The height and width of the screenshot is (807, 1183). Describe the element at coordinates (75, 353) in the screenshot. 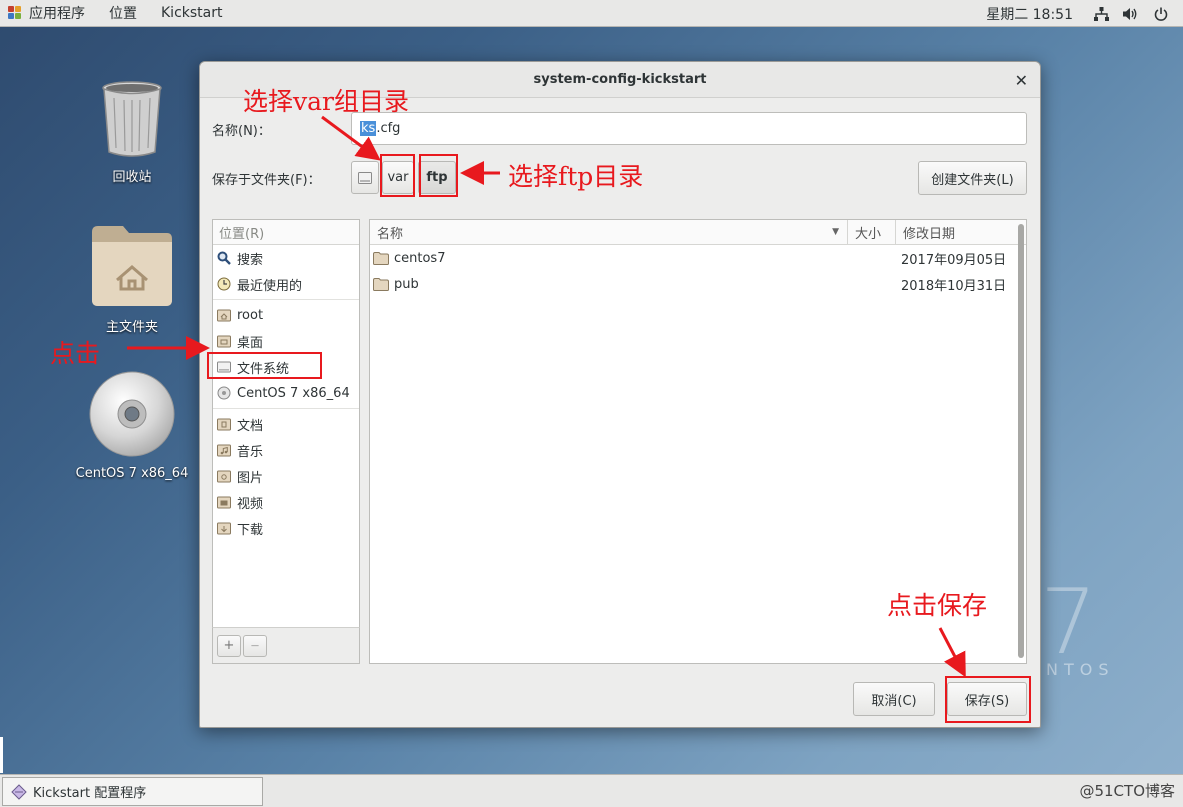

I see `annotation-click: 点击` at that location.